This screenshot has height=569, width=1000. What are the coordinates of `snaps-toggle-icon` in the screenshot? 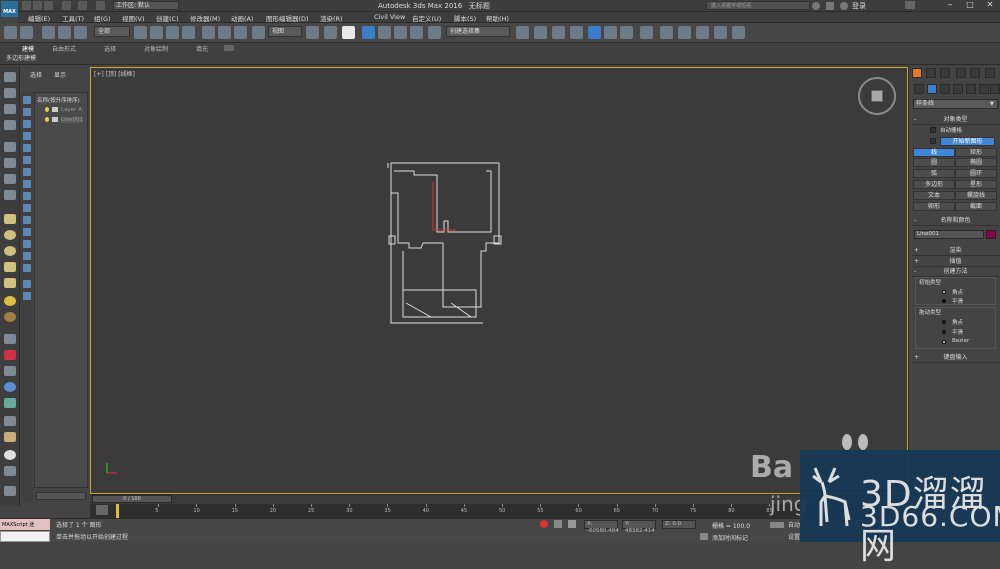 It's located at (368, 32).